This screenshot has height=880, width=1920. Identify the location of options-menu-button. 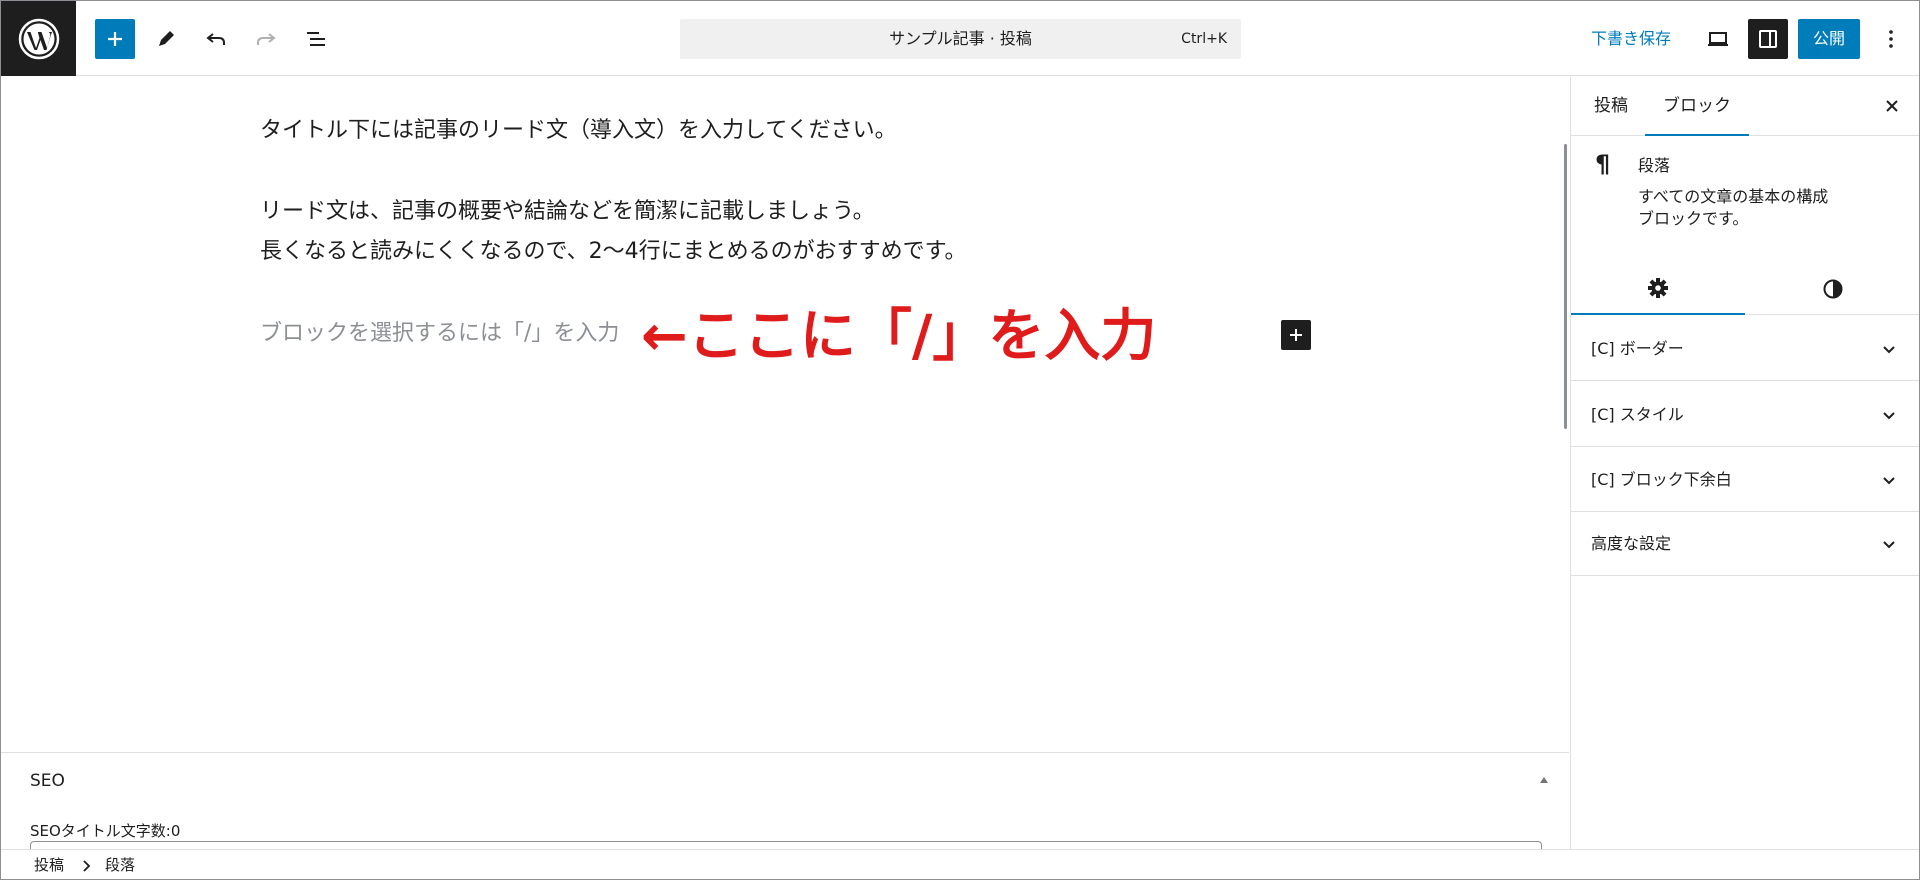
(1891, 39).